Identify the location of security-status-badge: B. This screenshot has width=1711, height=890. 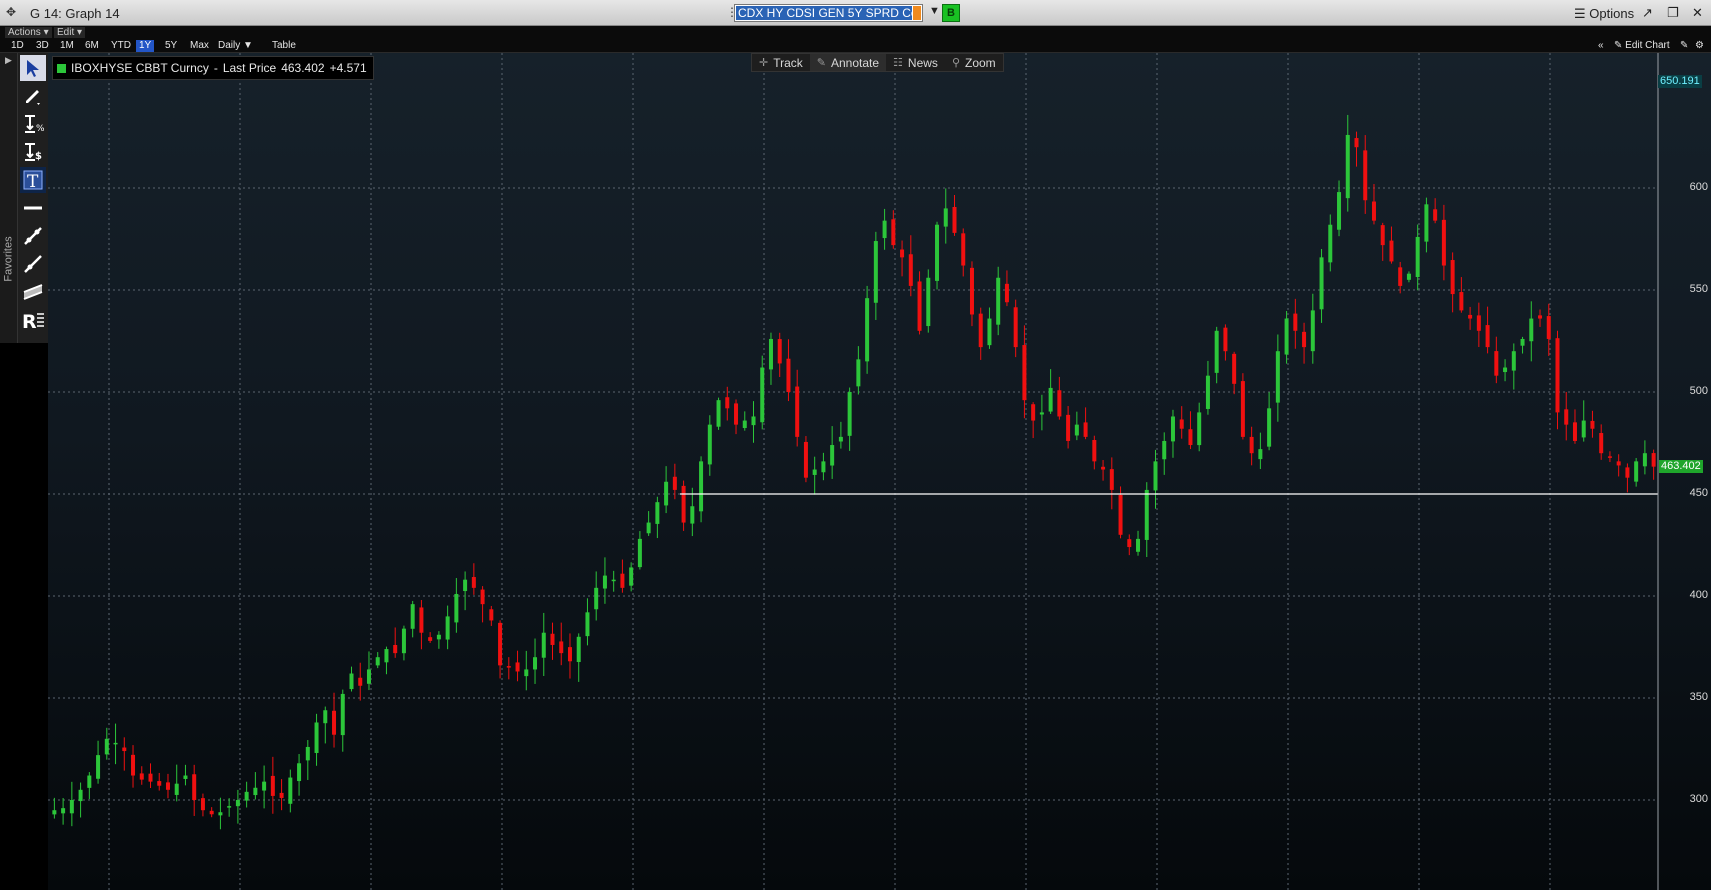
(951, 13).